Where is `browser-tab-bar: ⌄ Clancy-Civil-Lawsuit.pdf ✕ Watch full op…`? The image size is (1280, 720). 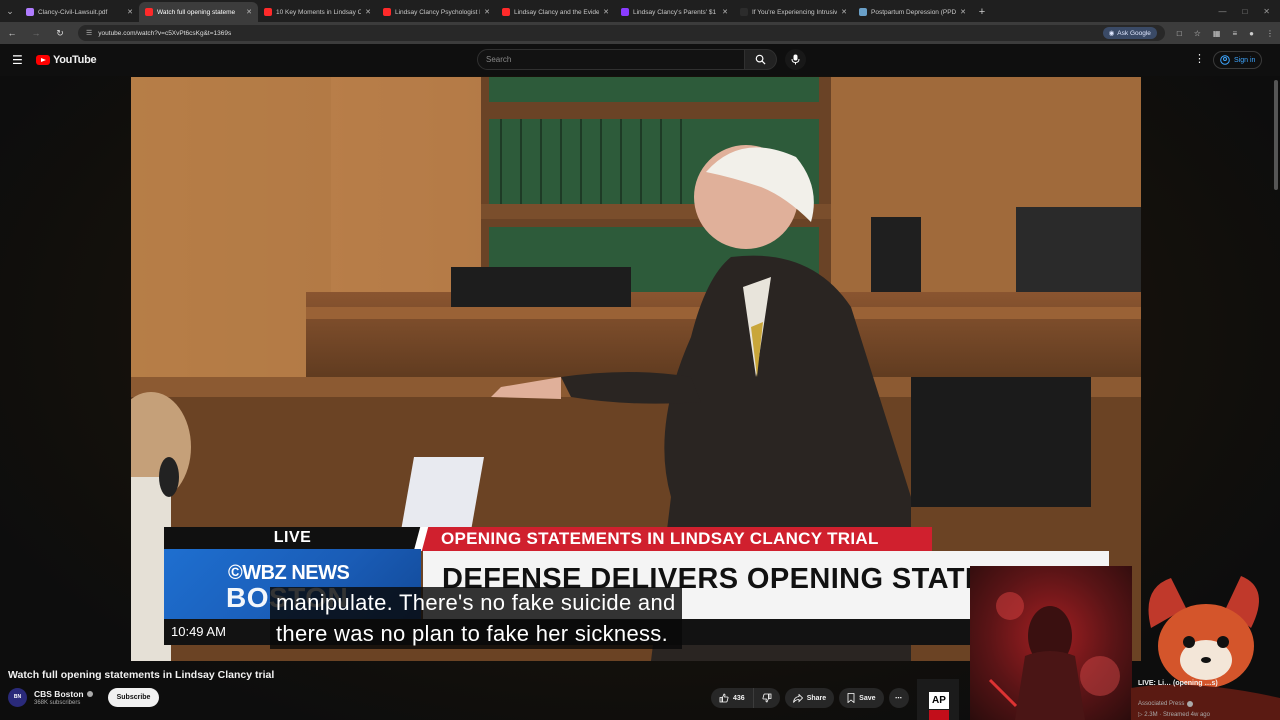
browser-tab-bar: ⌄ Clancy-Civil-Lawsuit.pdf ✕ Watch full op… is located at coordinates (640, 11).